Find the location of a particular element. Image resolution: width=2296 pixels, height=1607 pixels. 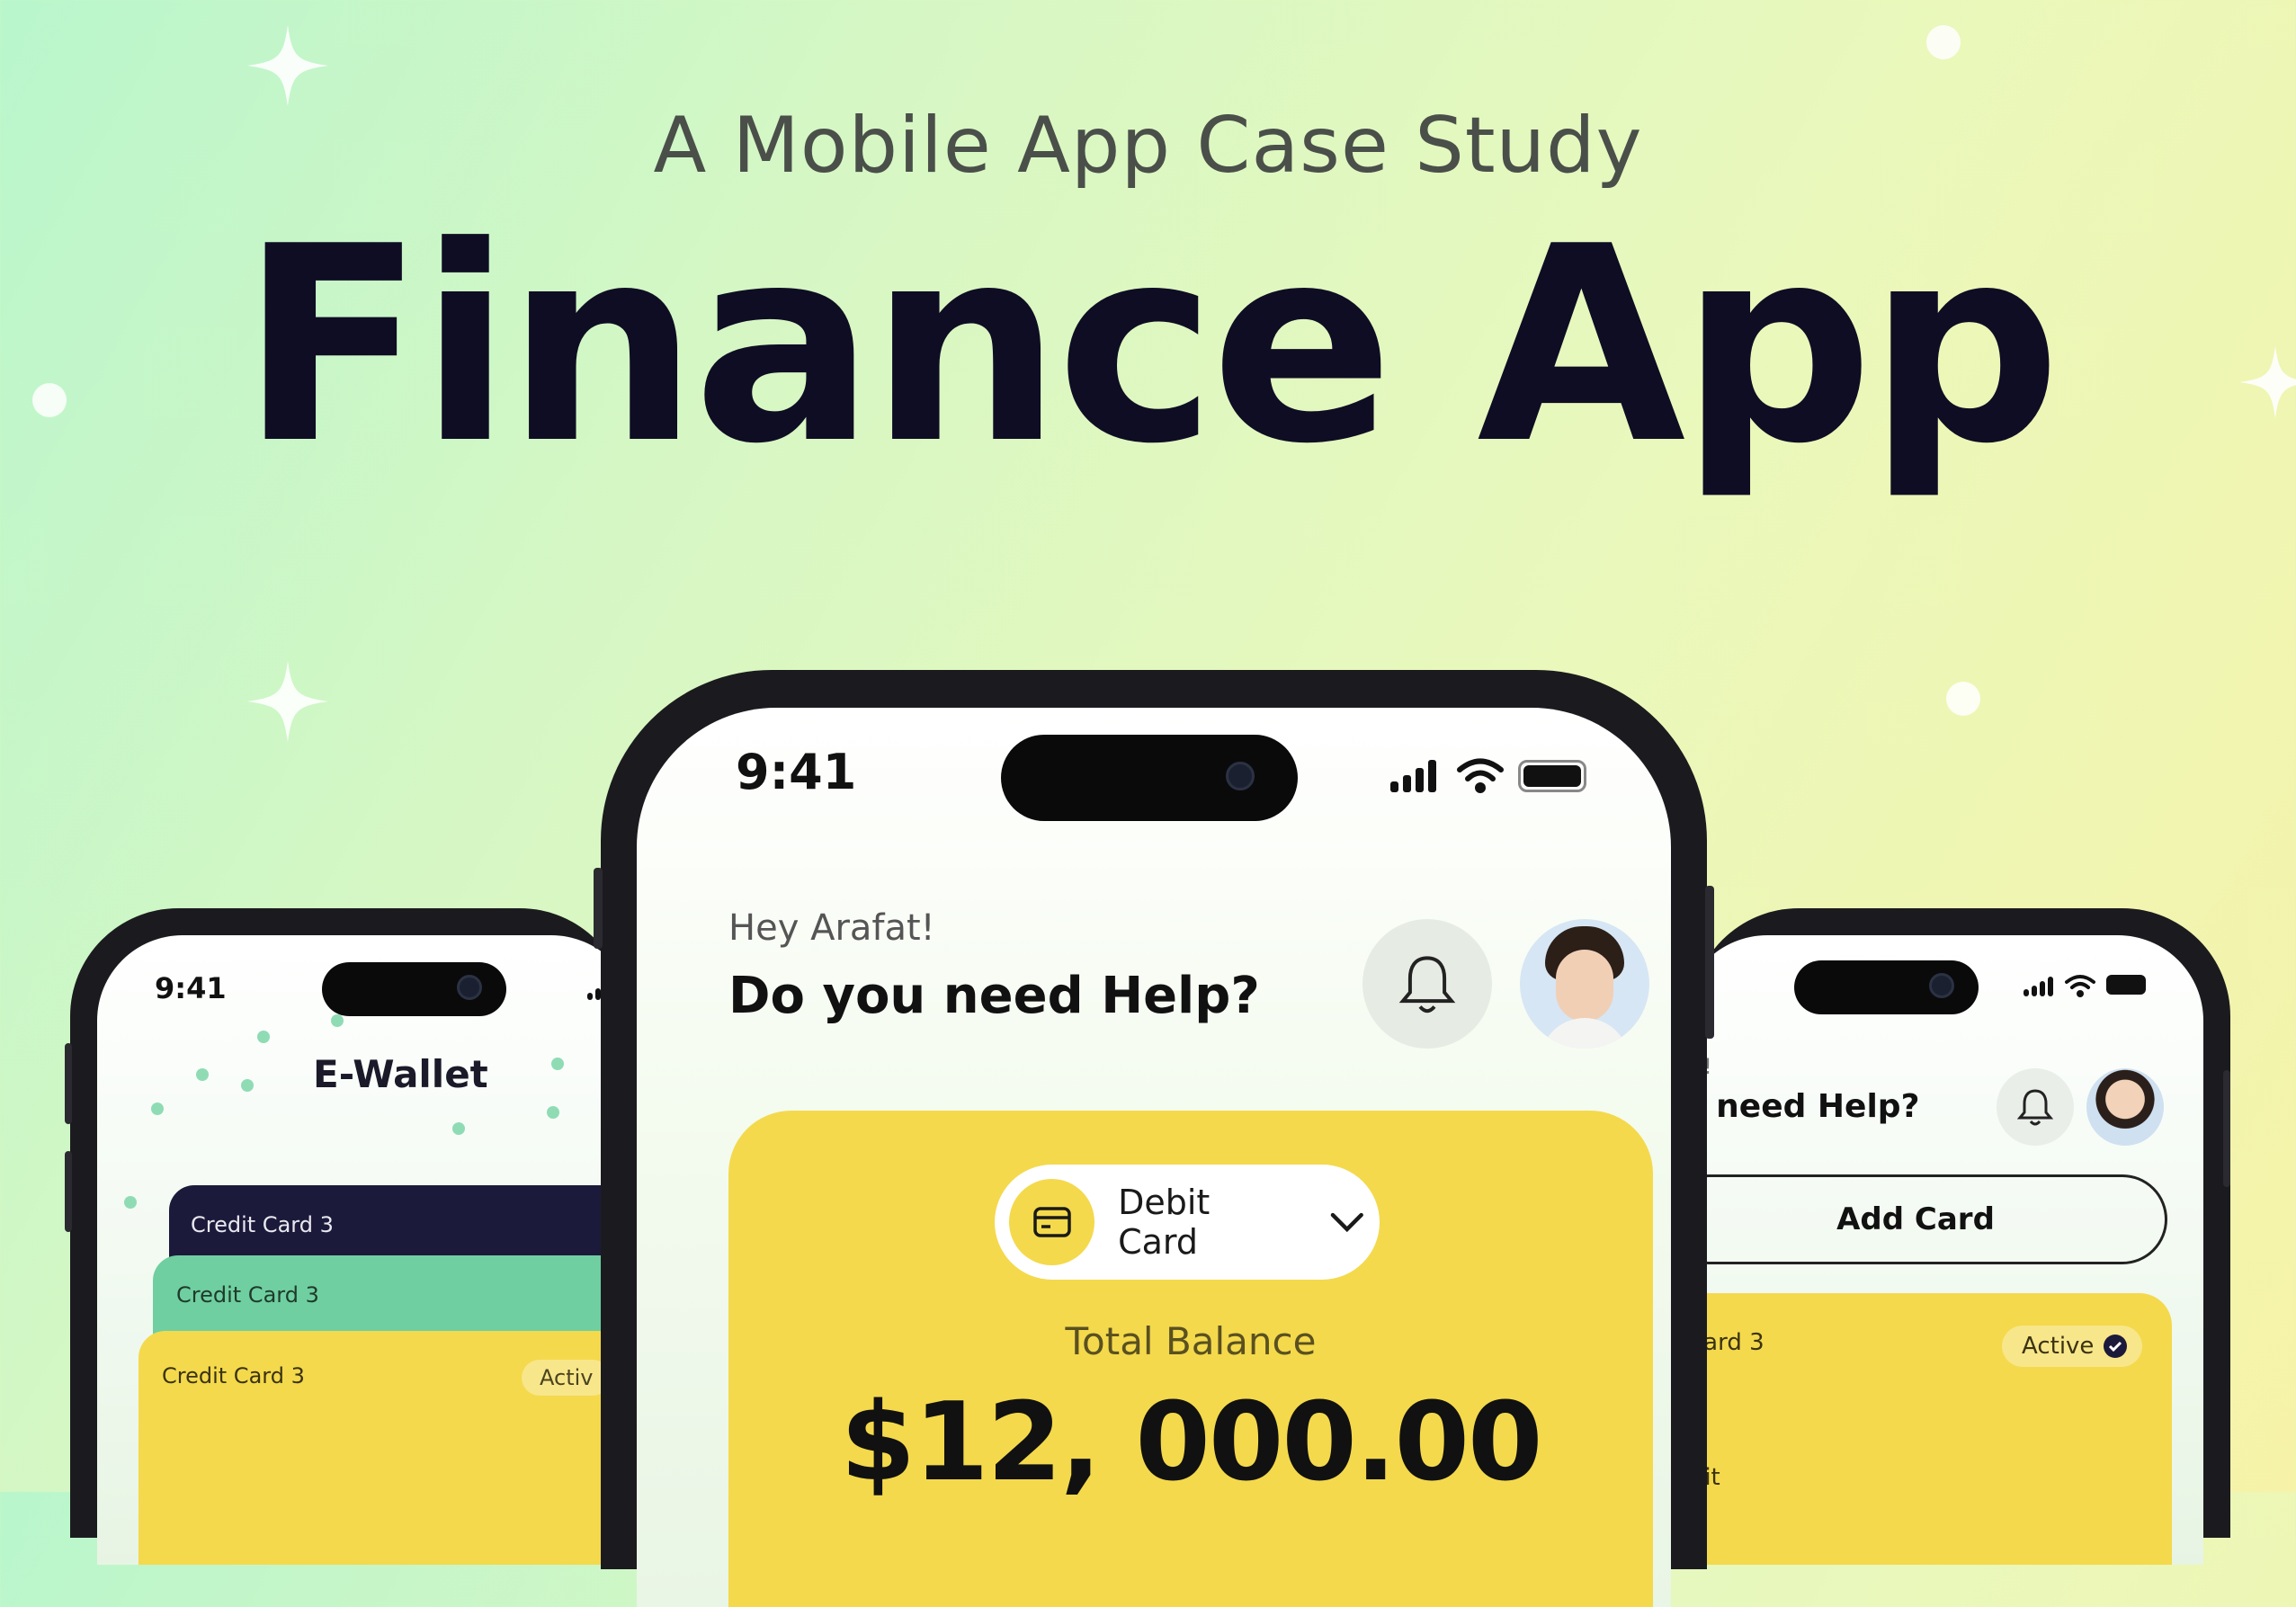

add-card-button: Add Card is located at coordinates (1925, 1219).